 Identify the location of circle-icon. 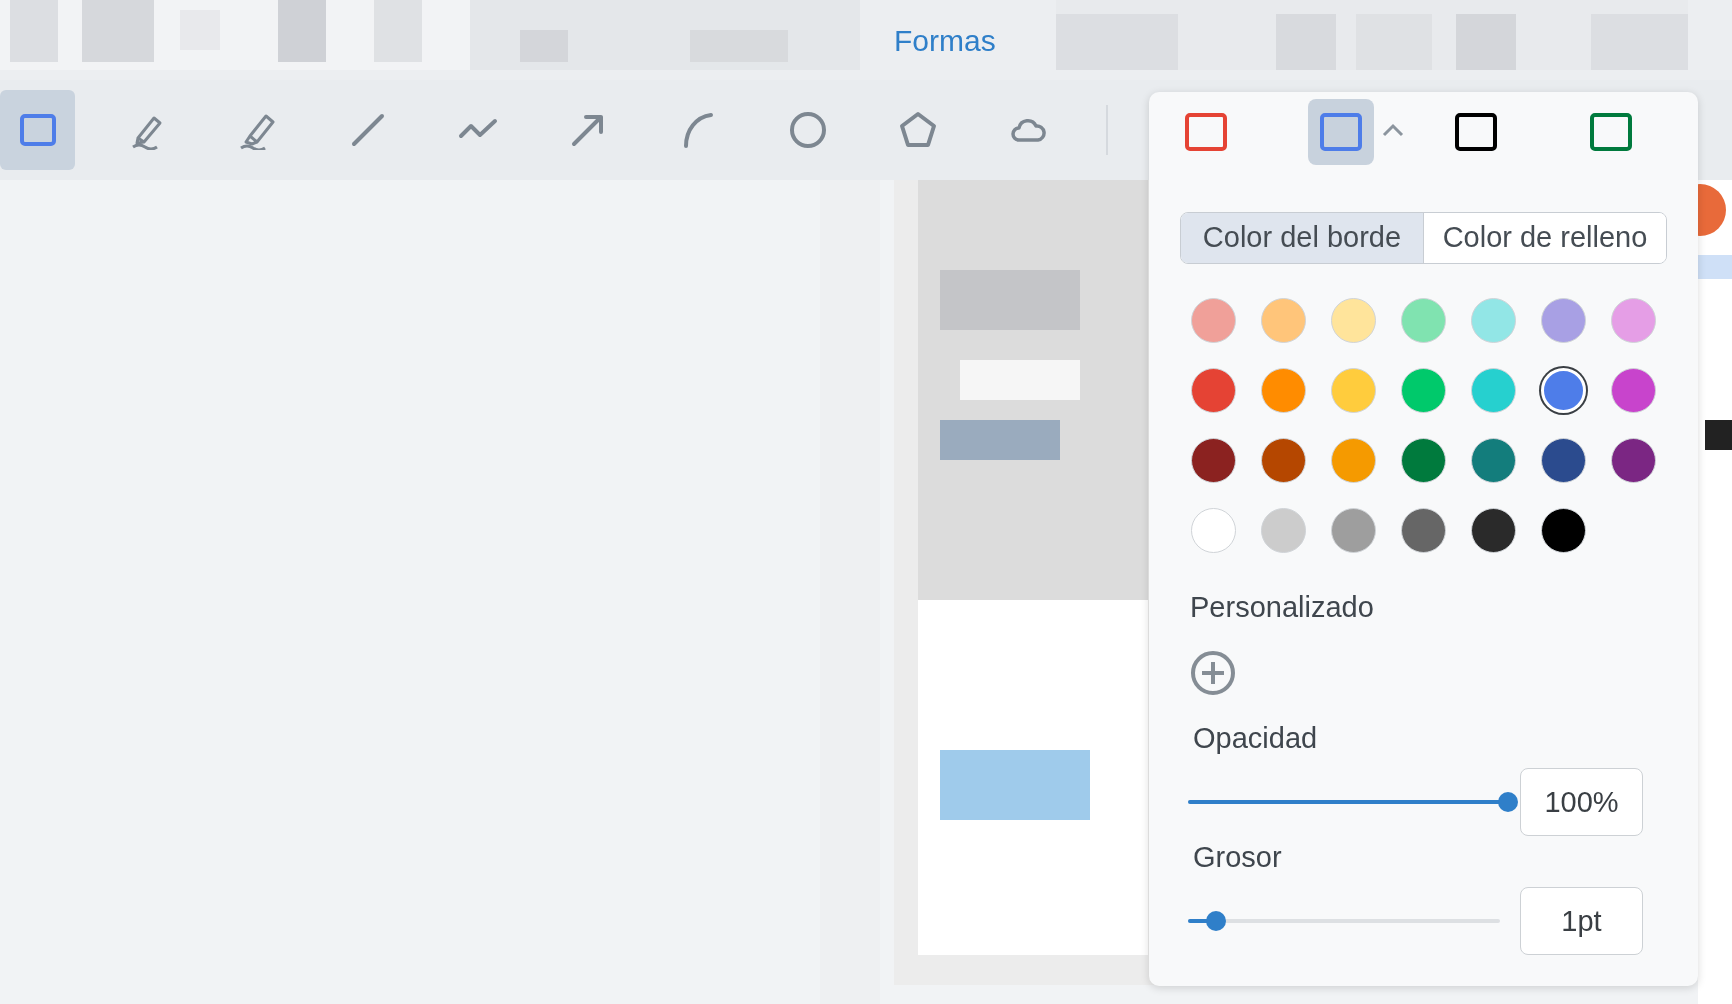
(807, 130).